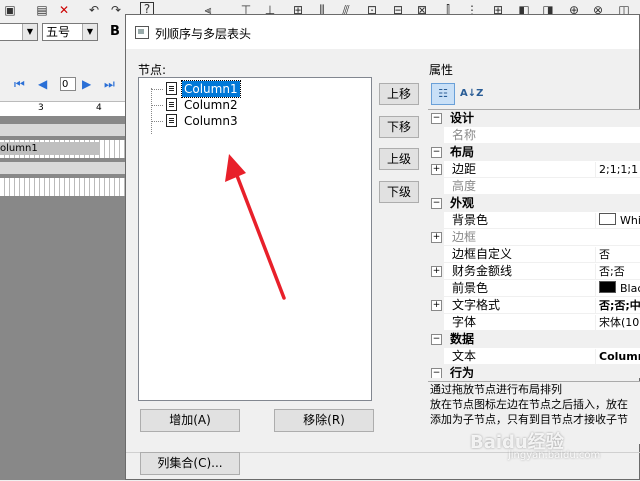 This screenshot has height=481, width=640. I want to click on category-behavior: − 行为, so click(534, 371).